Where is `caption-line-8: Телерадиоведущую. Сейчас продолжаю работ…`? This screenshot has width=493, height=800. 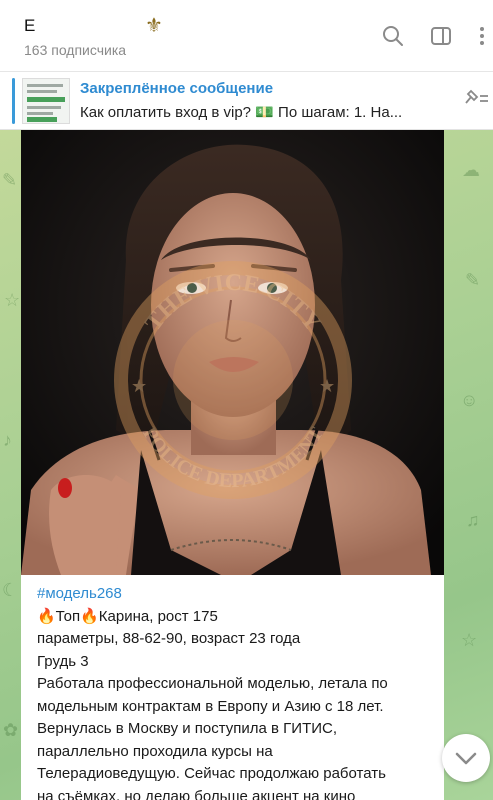 caption-line-8: Телерадиоведущую. Сейчас продолжаю работ… is located at coordinates (211, 773).